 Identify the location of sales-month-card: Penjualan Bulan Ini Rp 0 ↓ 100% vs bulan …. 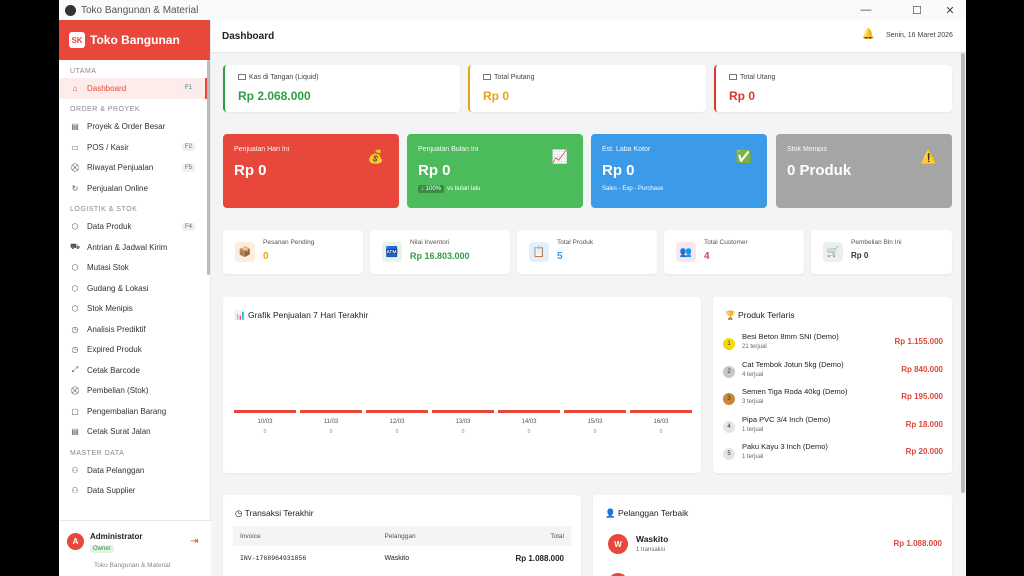
(495, 171).